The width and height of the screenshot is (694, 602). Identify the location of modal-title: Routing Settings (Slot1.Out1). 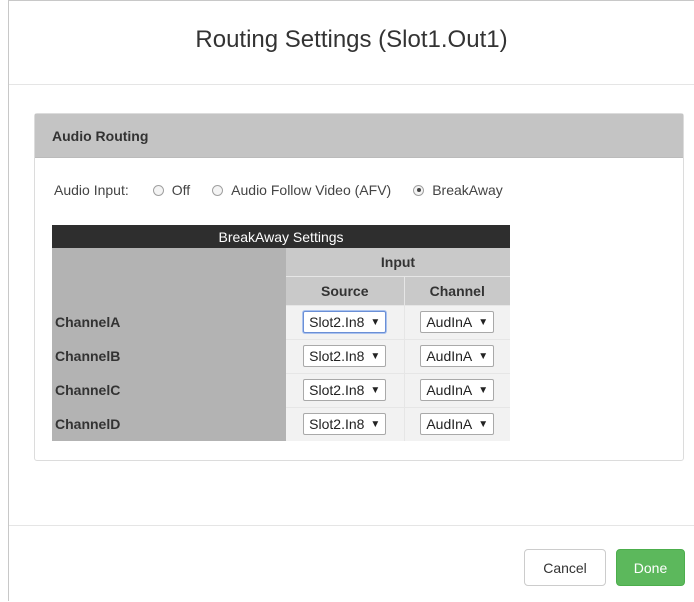
(351, 39).